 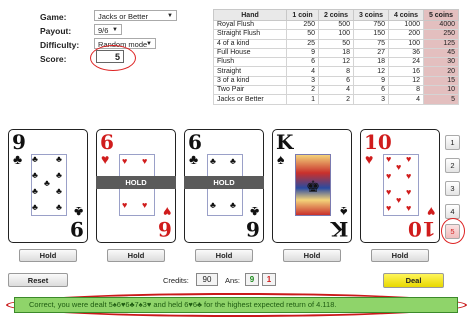 What do you see at coordinates (452, 165) in the screenshot?
I see `coin-button-2: 2` at bounding box center [452, 165].